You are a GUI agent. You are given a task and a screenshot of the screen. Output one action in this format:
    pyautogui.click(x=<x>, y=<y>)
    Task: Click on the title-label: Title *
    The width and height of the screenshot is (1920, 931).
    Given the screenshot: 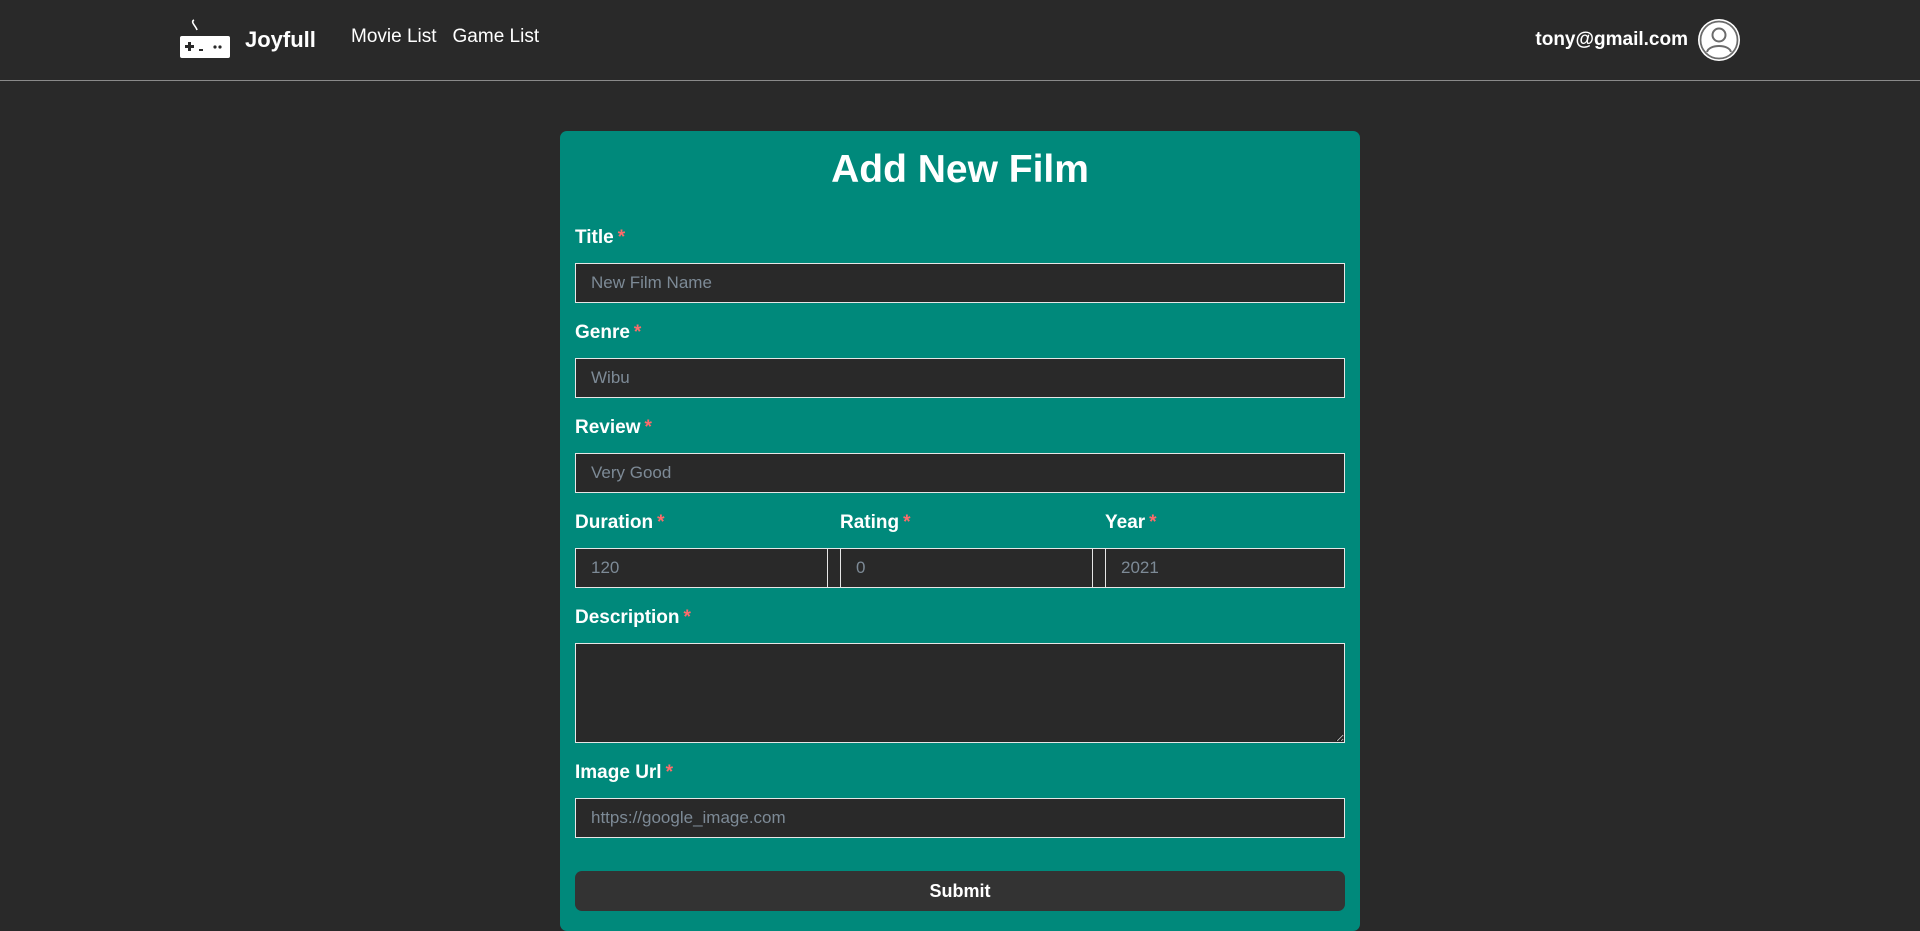 What is the action you would take?
    pyautogui.click(x=960, y=238)
    